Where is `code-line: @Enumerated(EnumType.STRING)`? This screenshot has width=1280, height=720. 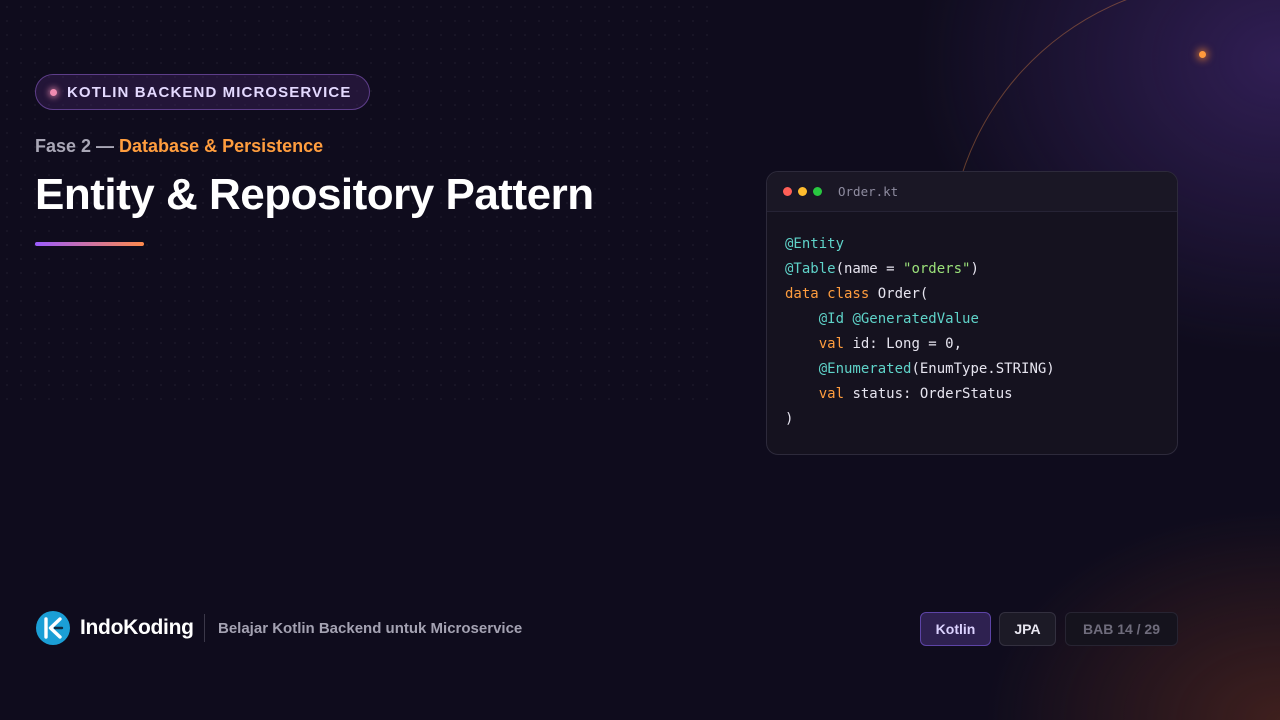
code-line: @Enumerated(EnumType.STRING) is located at coordinates (981, 369).